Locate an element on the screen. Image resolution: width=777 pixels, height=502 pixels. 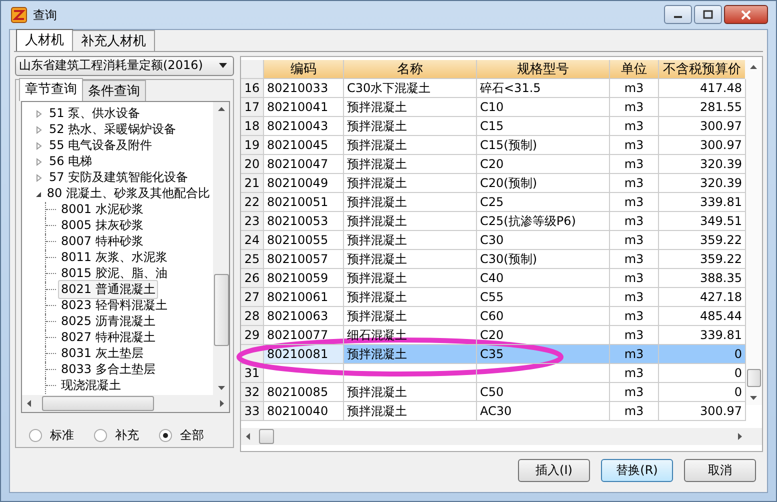
column-header: 编码 is located at coordinates (304, 69).